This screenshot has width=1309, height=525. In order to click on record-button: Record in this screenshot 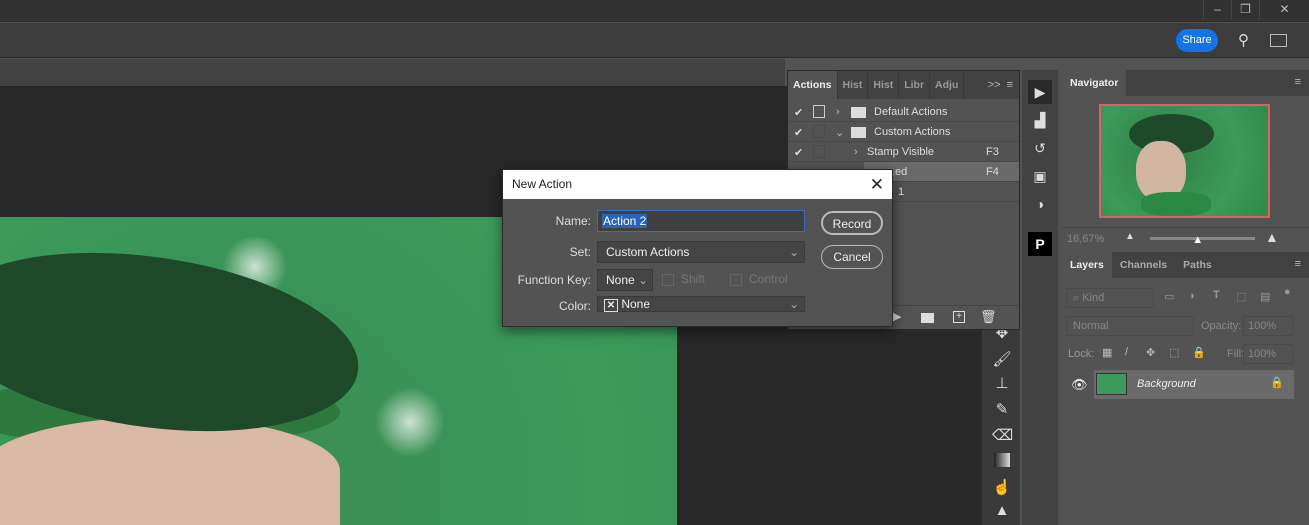, I will do `click(852, 223)`.